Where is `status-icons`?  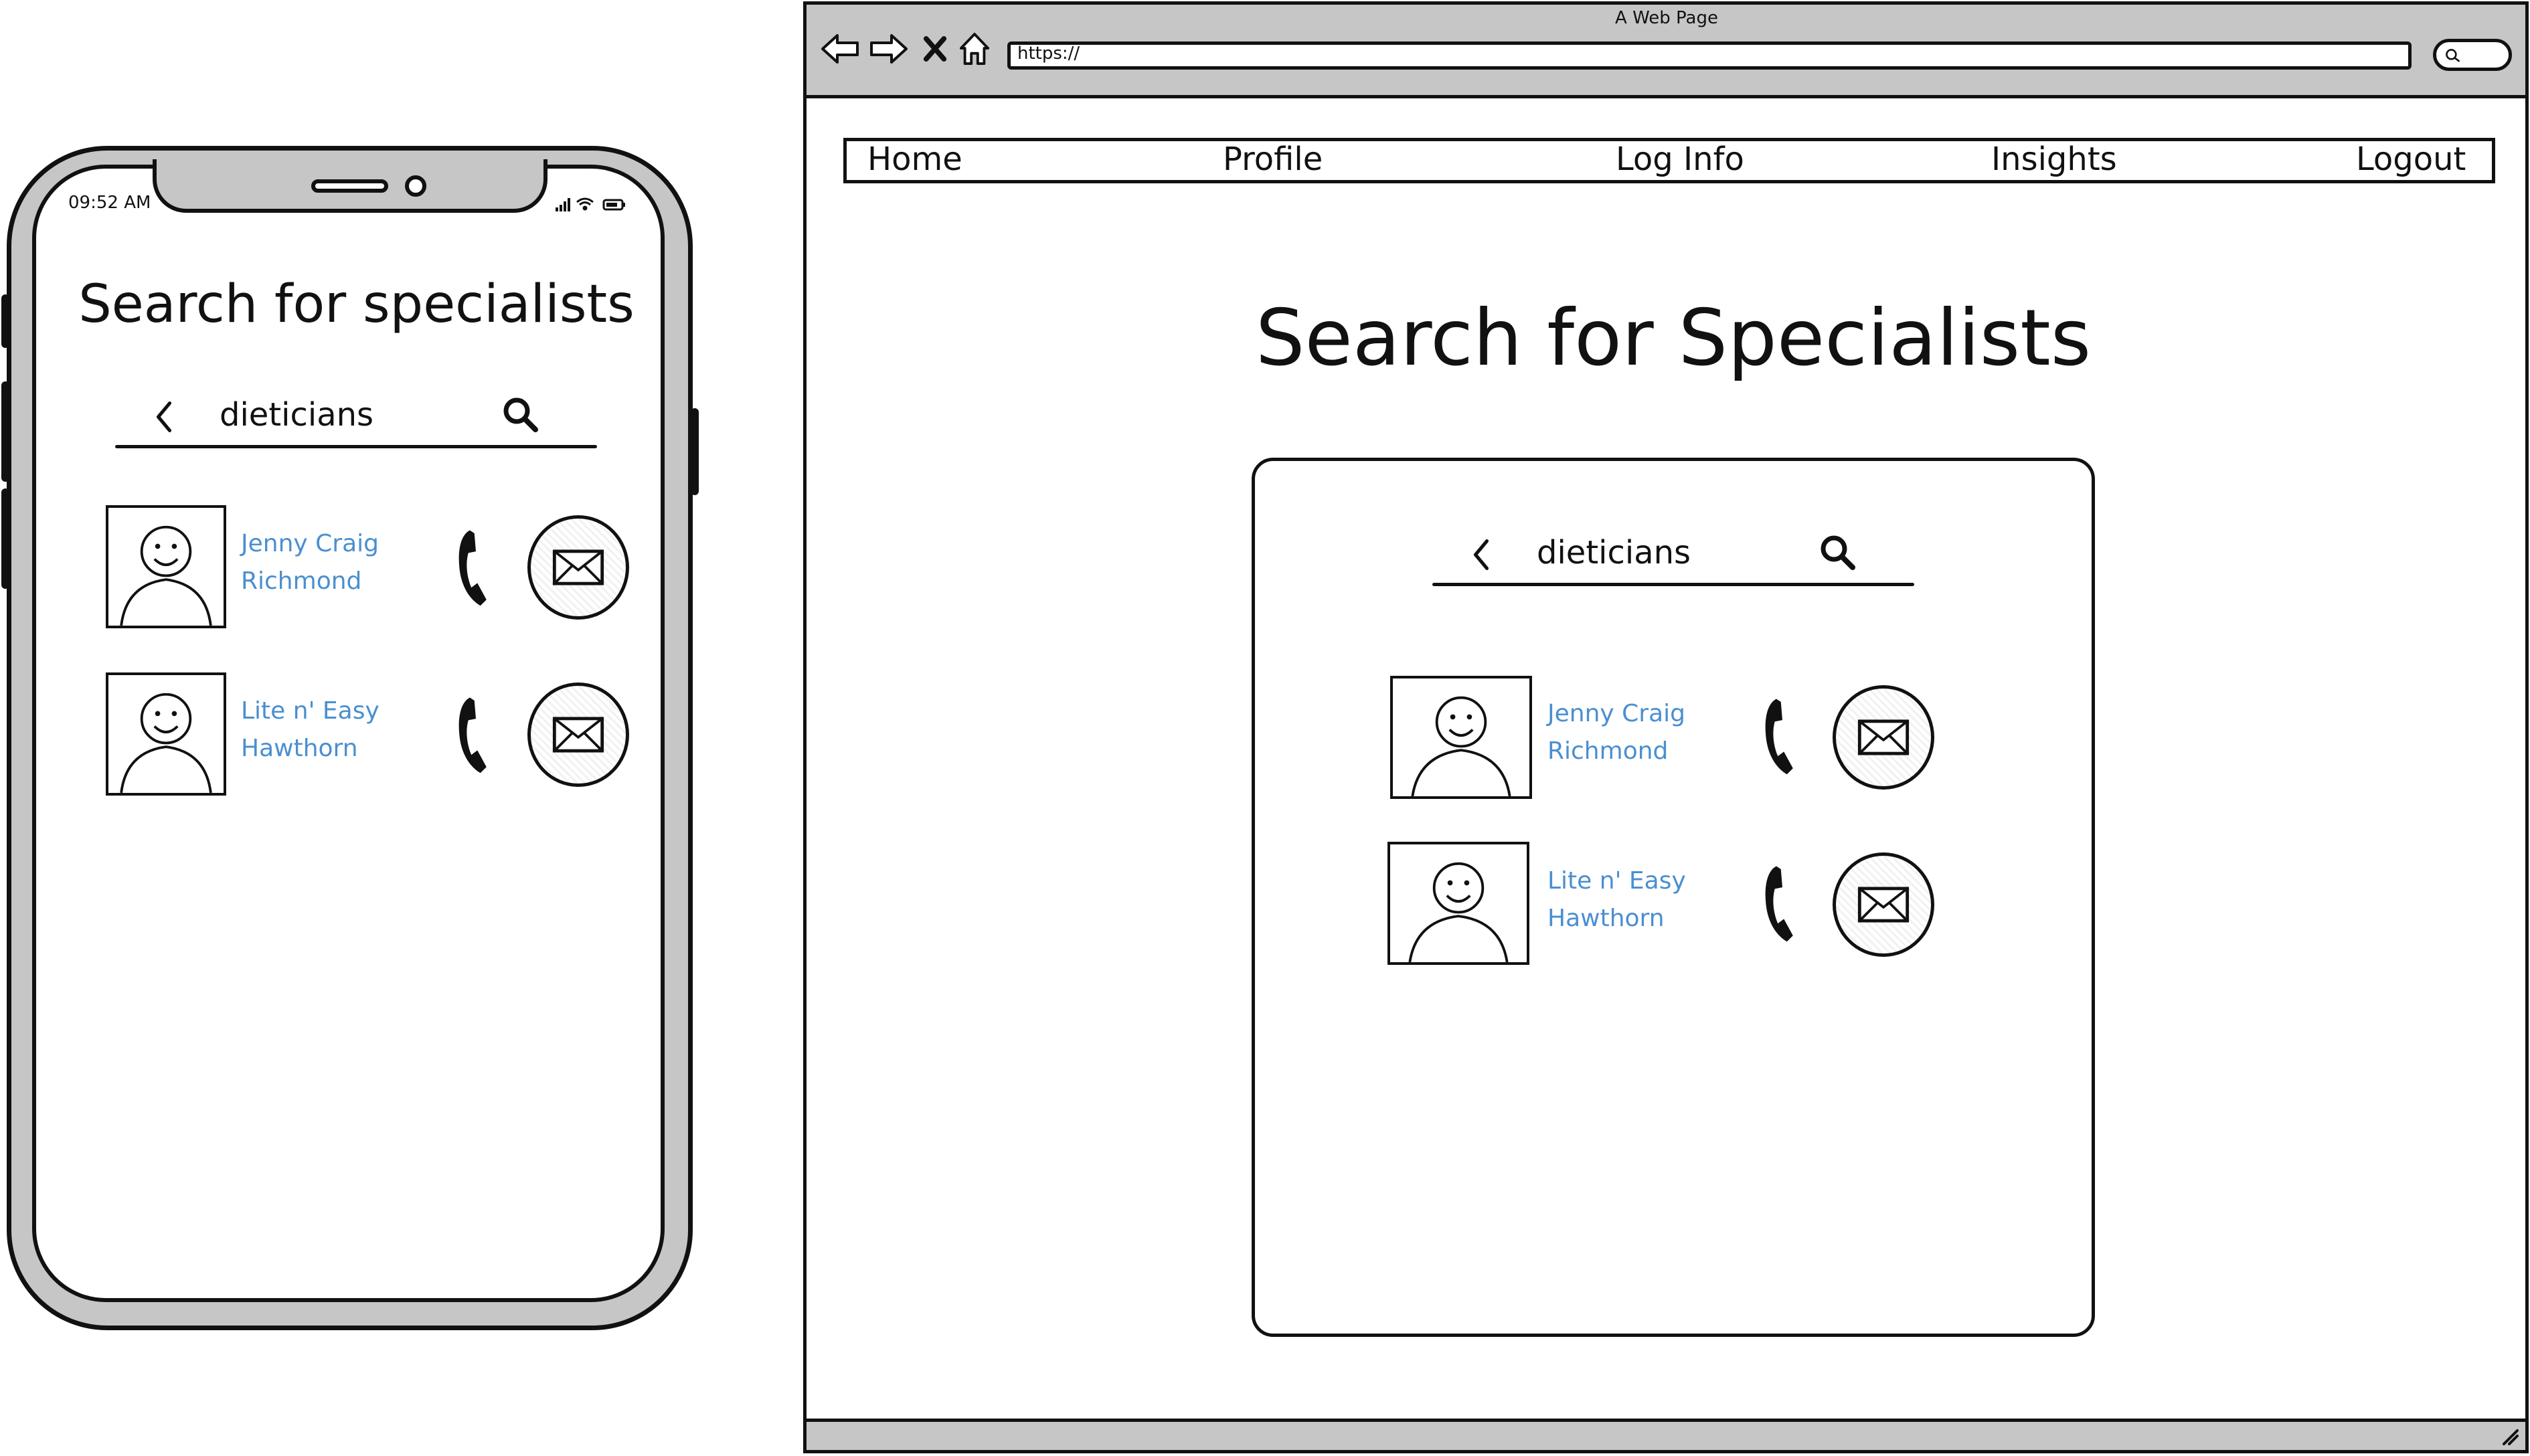
status-icons is located at coordinates (590, 204).